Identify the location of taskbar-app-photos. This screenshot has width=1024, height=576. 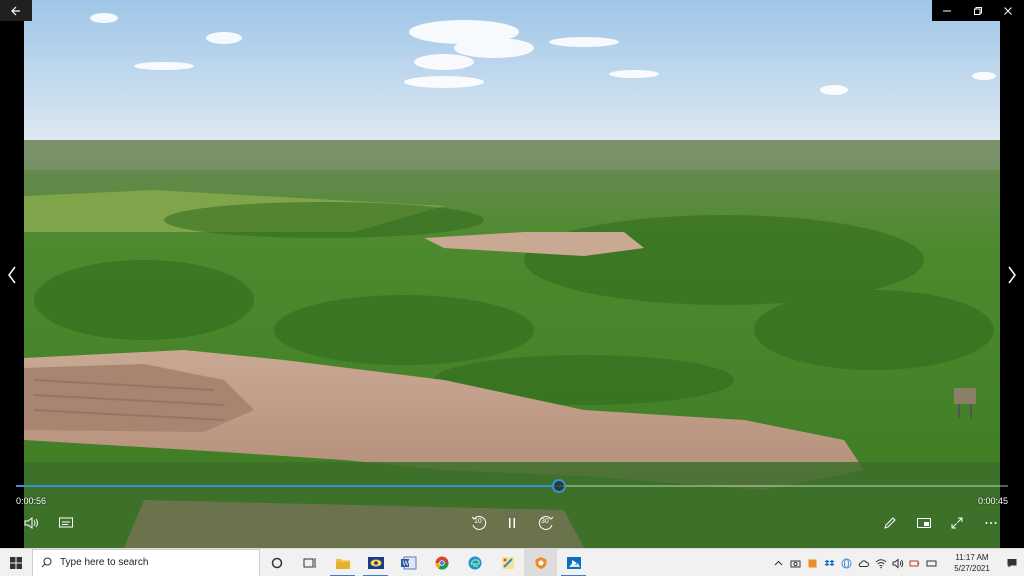
(573, 562).